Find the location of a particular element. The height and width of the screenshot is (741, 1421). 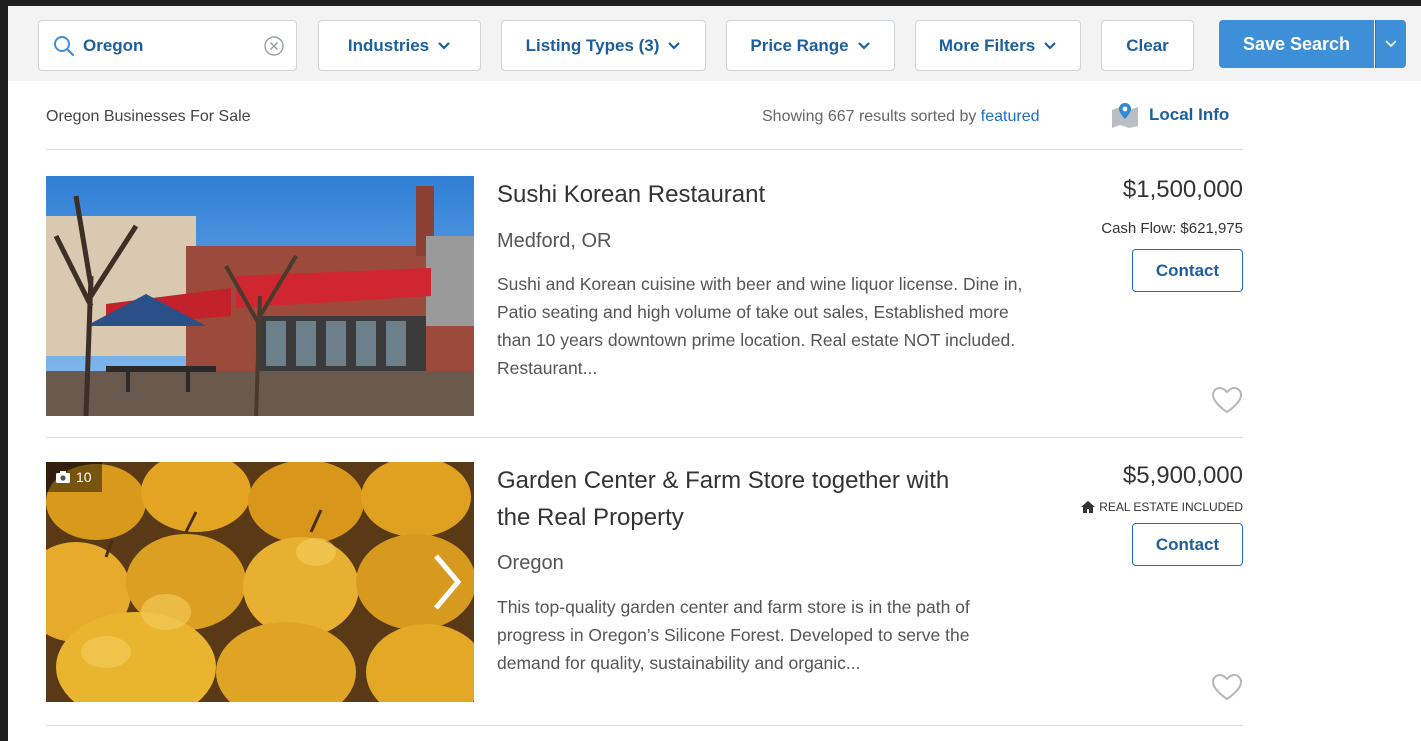

pears-photo is located at coordinates (260, 582).